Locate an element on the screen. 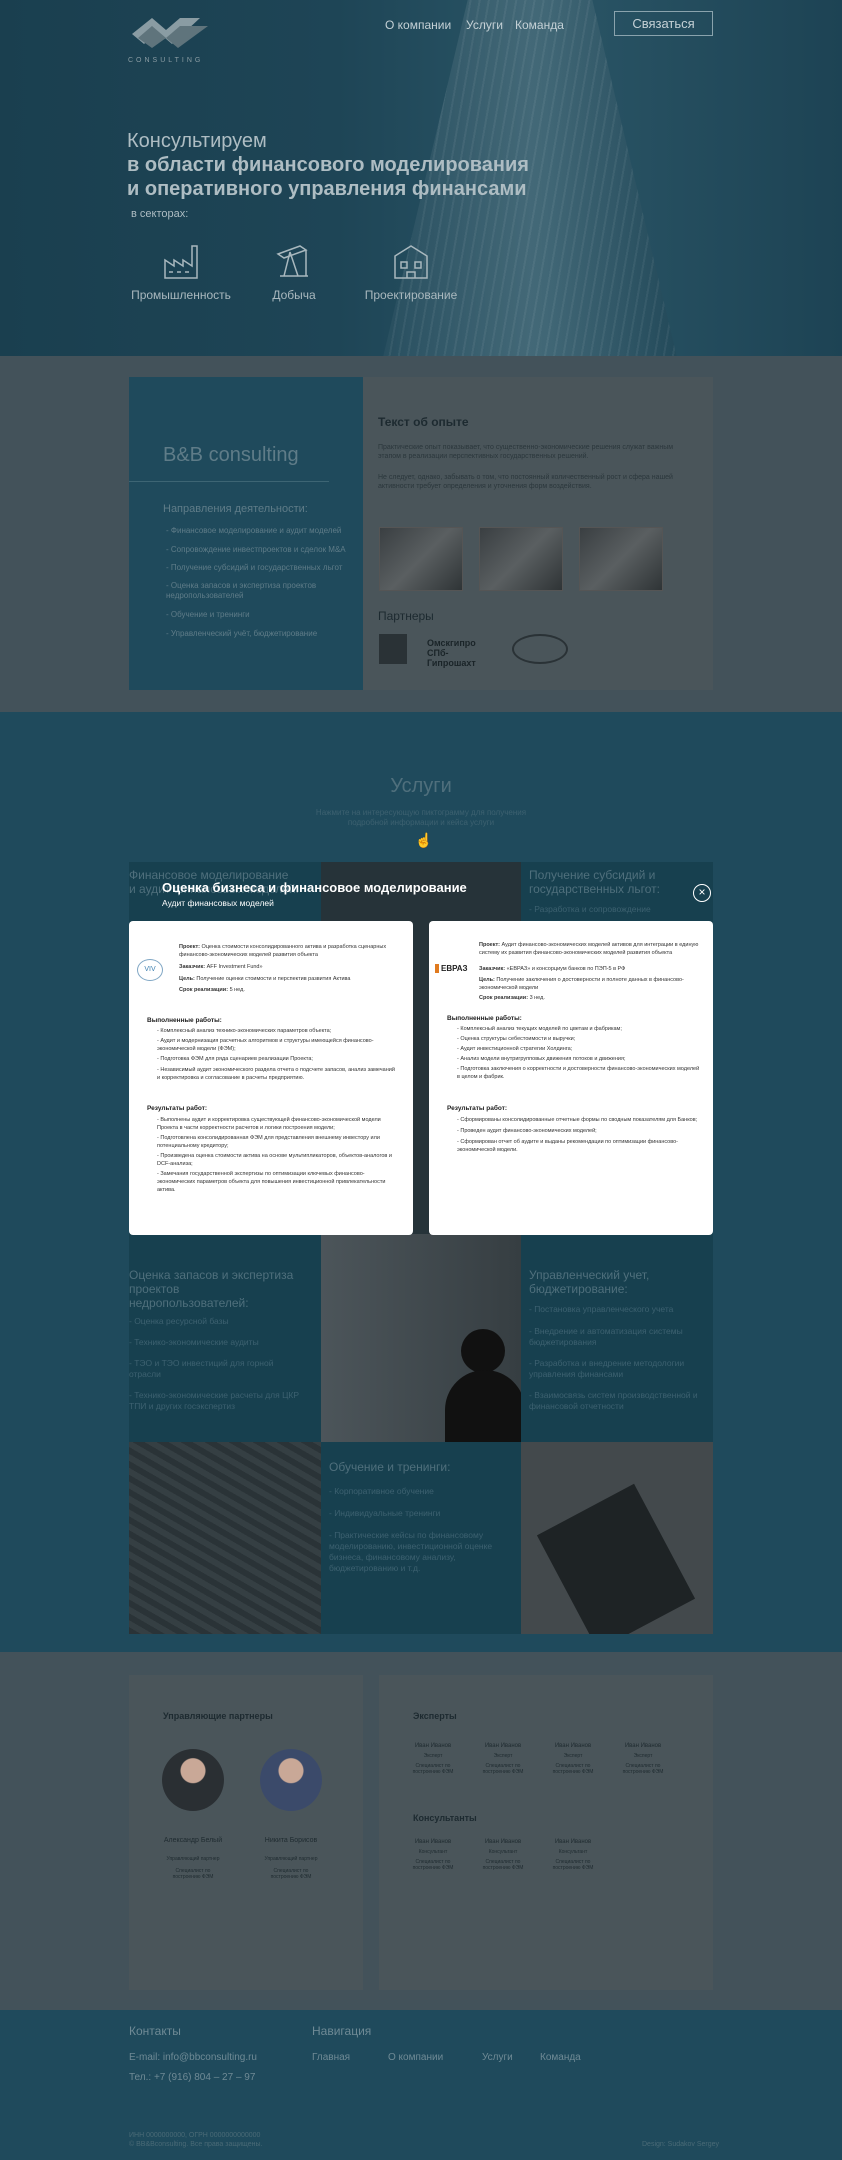 The height and width of the screenshot is (2160, 842). label: Цель: is located at coordinates (187, 979).